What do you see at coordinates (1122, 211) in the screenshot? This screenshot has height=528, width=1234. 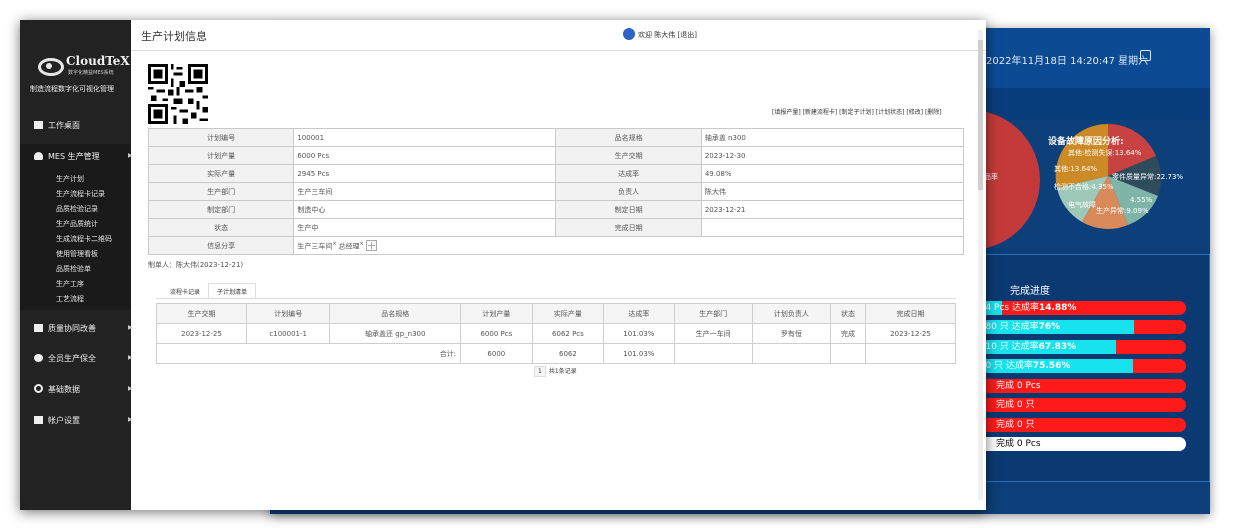 I see `pie-label: 生产异常:9.09%` at bounding box center [1122, 211].